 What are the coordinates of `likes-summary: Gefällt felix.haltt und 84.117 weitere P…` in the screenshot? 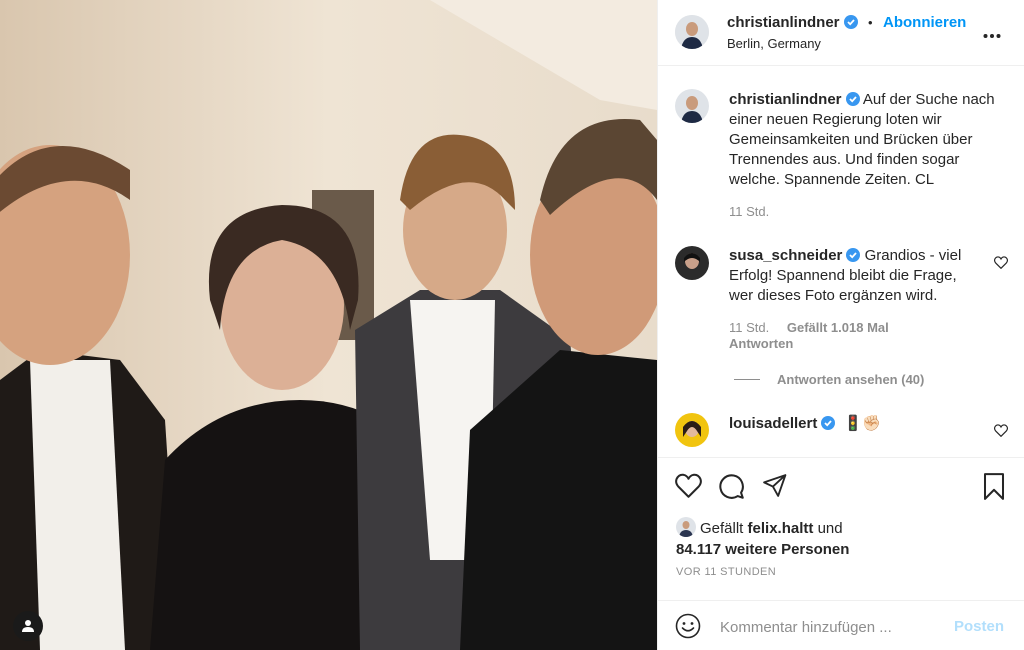 It's located at (762, 538).